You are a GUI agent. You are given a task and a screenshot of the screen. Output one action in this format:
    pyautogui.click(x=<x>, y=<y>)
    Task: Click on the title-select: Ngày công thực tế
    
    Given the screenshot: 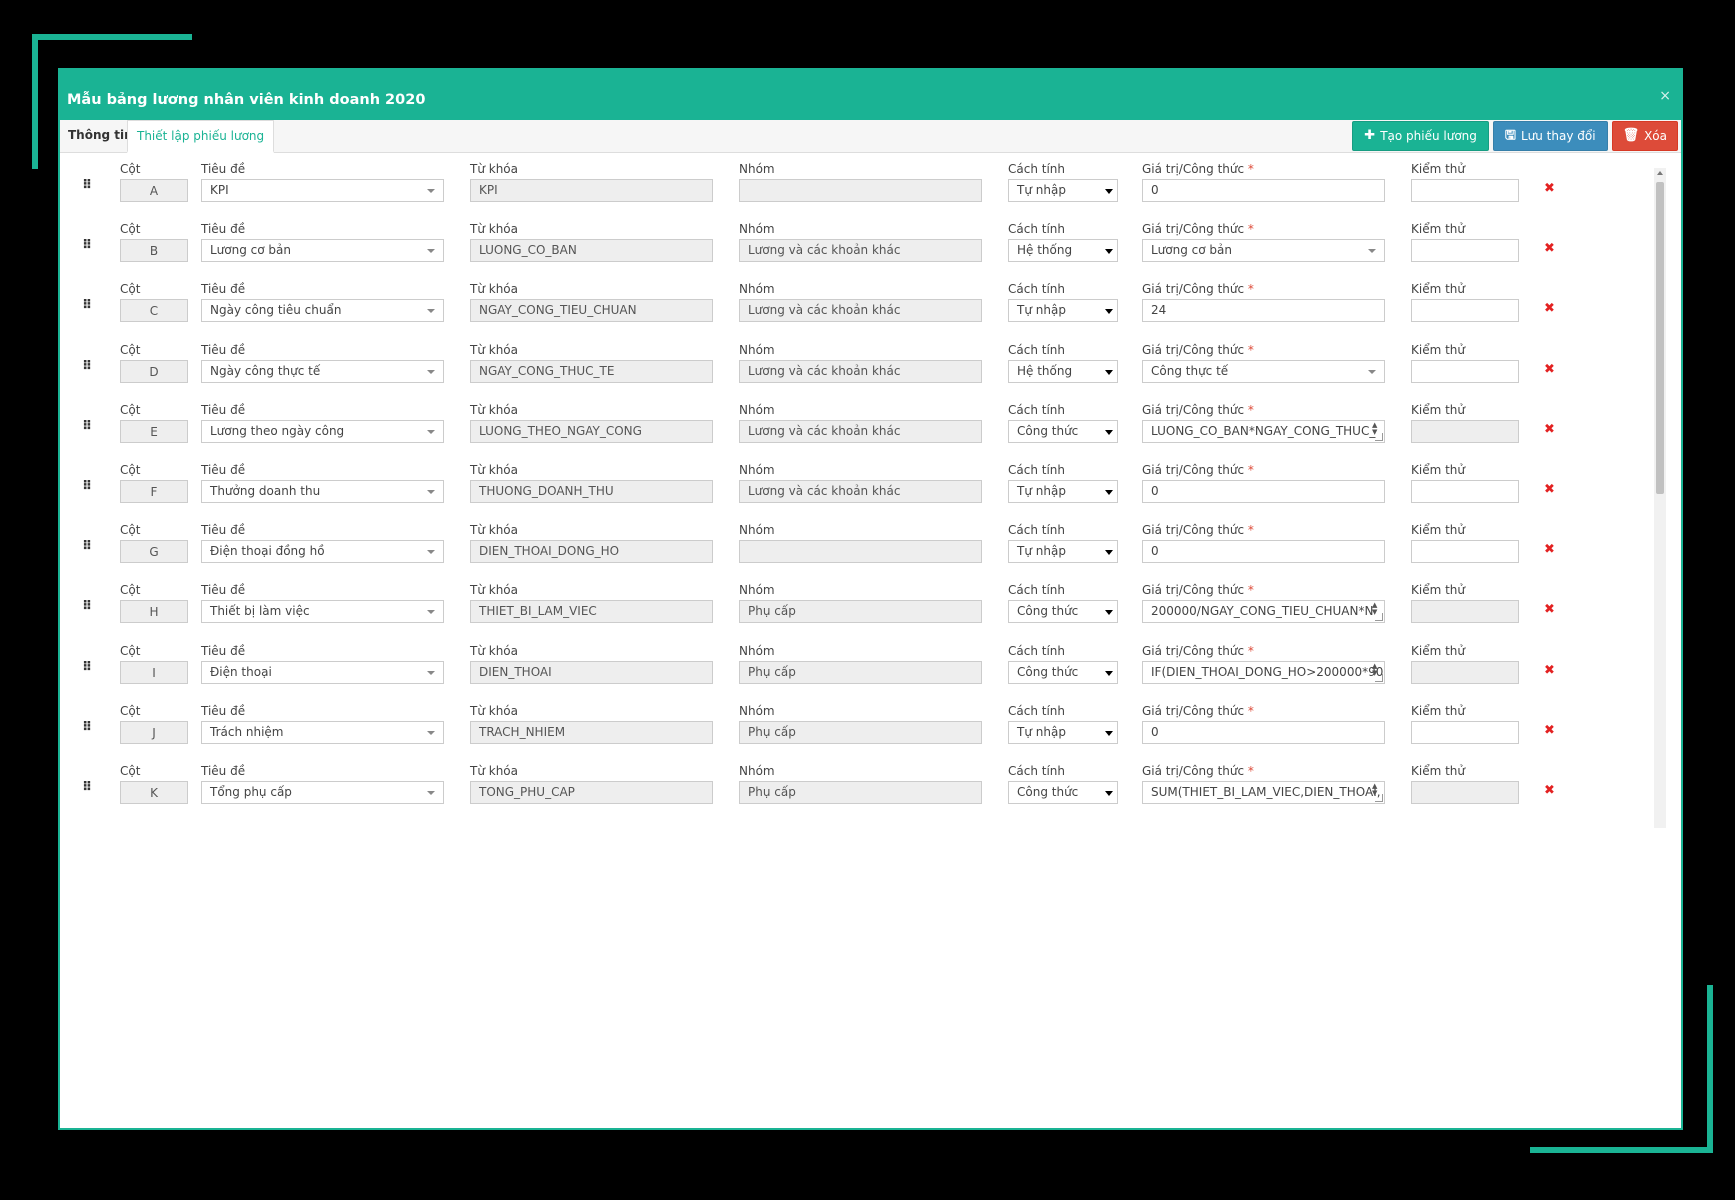 What is the action you would take?
    pyautogui.click(x=322, y=371)
    